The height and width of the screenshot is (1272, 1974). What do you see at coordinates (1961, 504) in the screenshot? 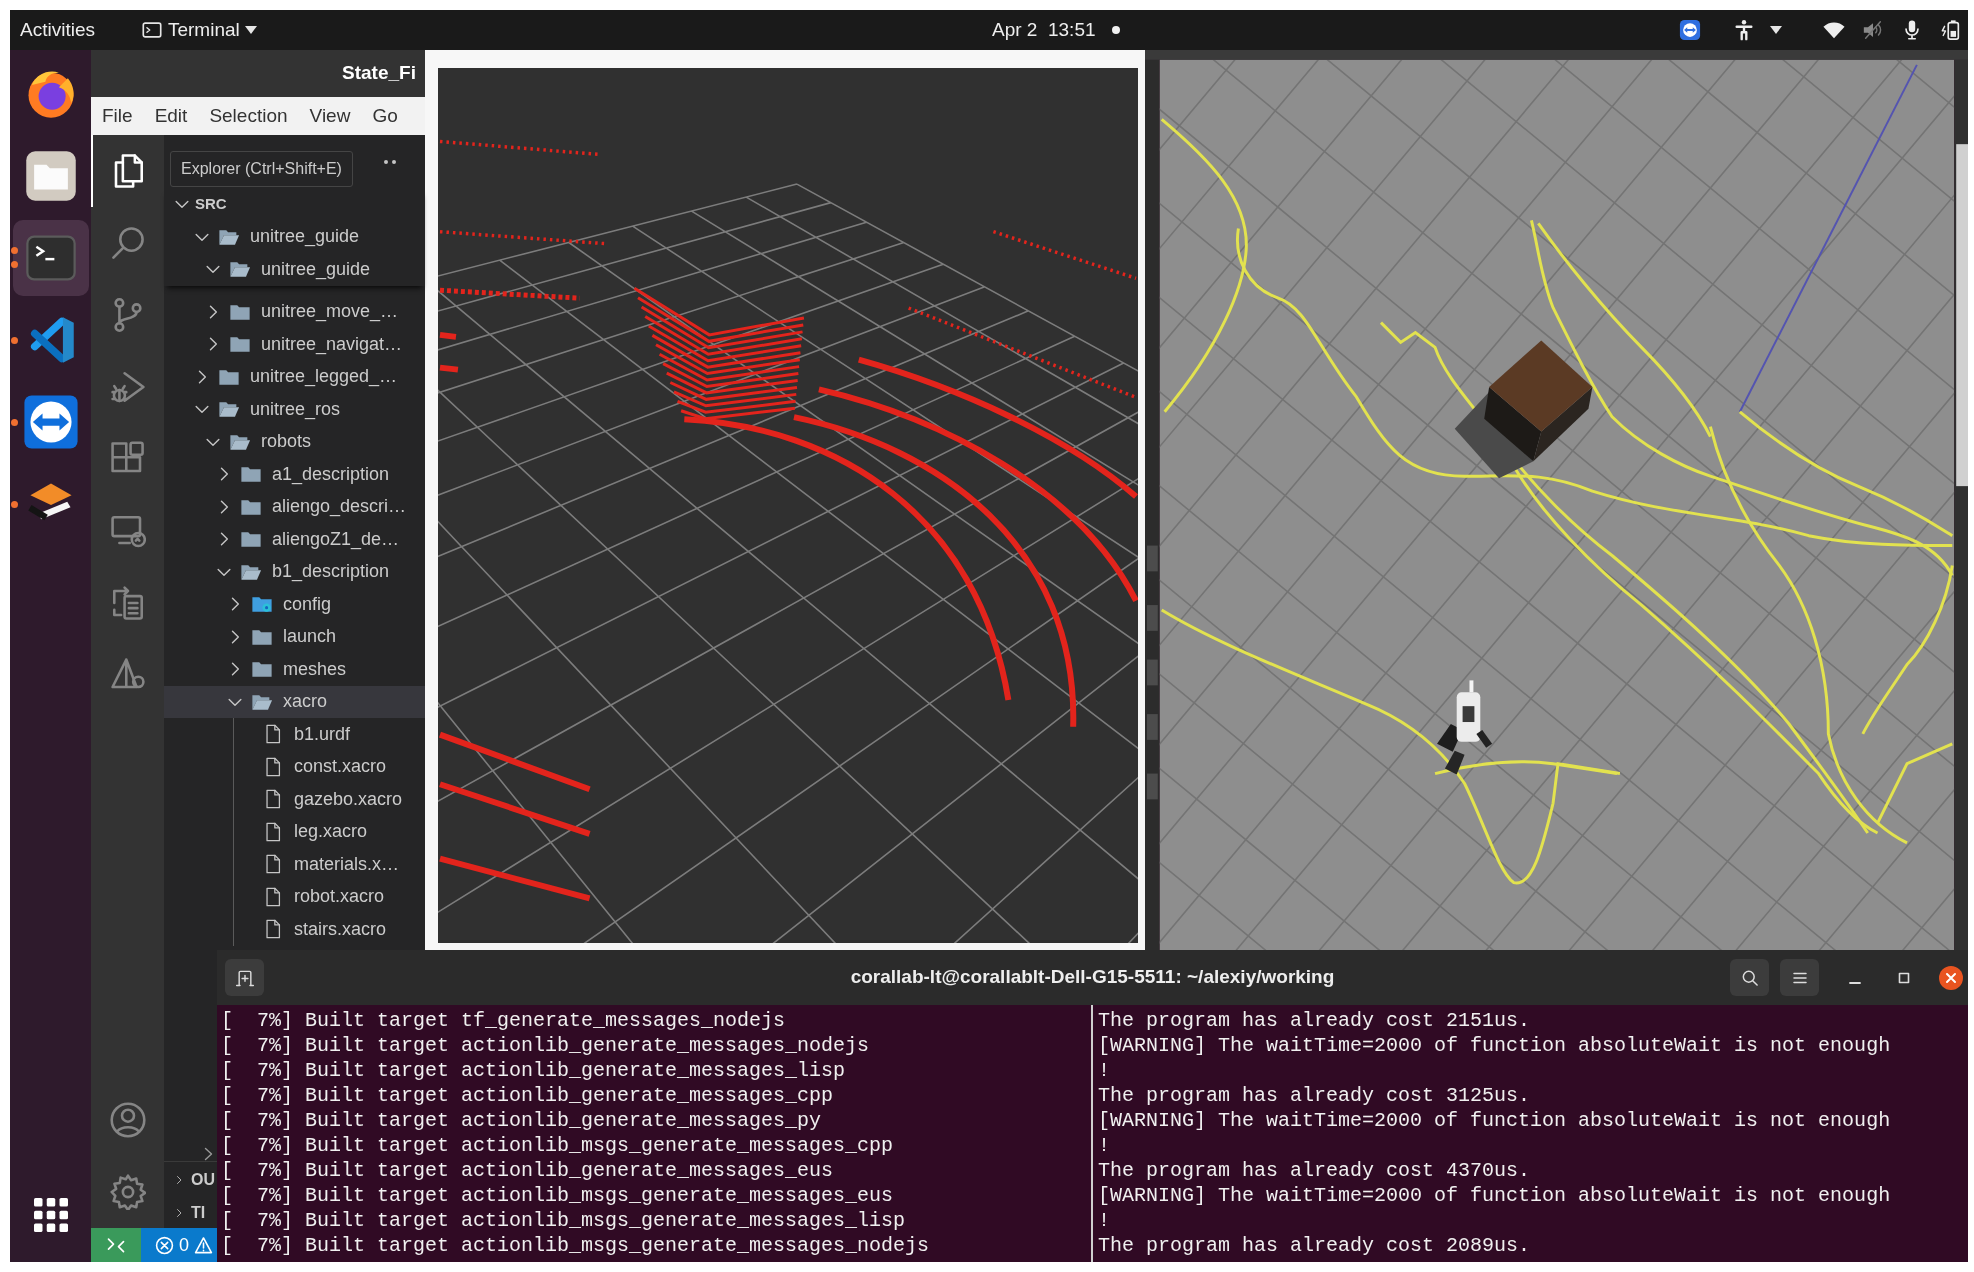
I see `scrollbar` at bounding box center [1961, 504].